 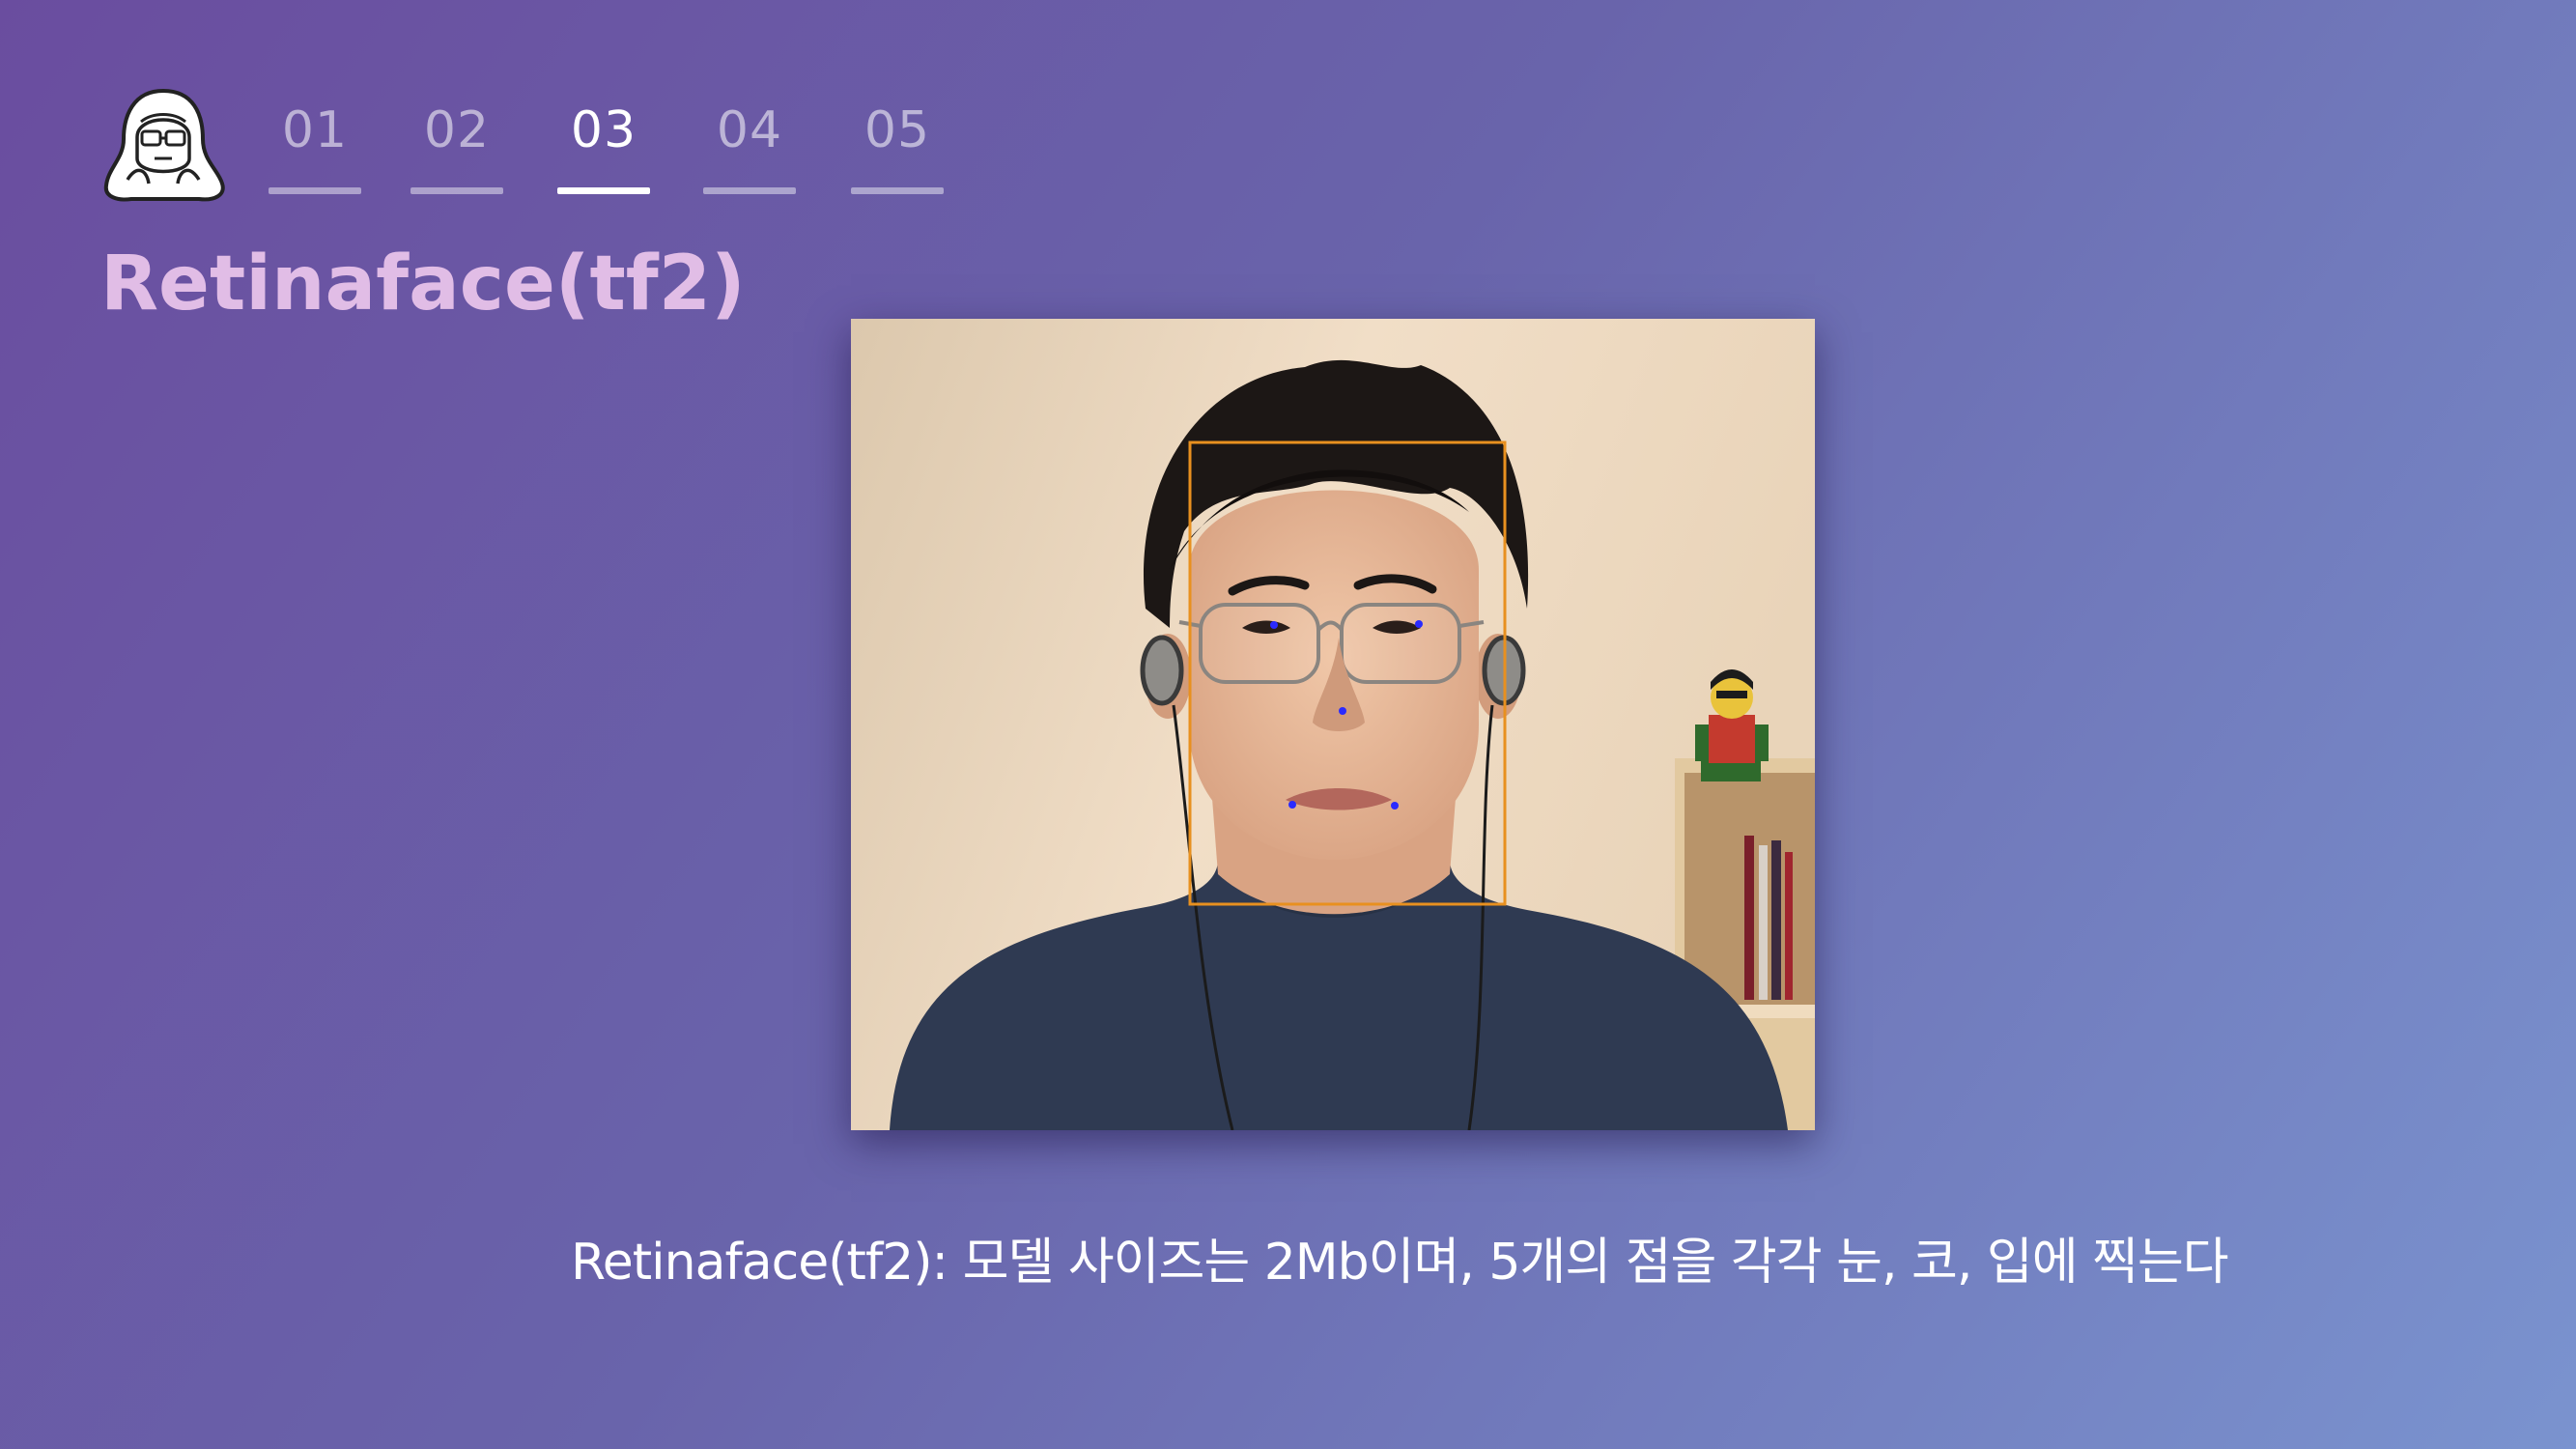 I want to click on tab-02-label: 02, so click(x=457, y=130).